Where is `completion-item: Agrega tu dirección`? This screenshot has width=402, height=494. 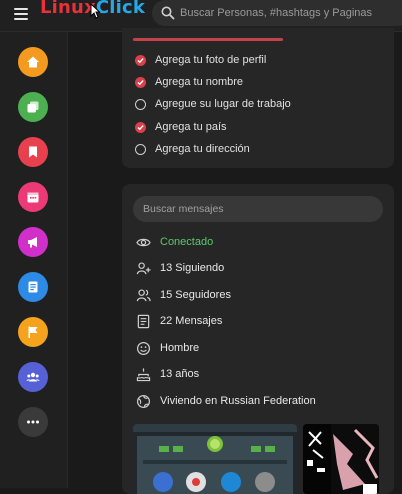 completion-item: Agrega tu dirección is located at coordinates (192, 149).